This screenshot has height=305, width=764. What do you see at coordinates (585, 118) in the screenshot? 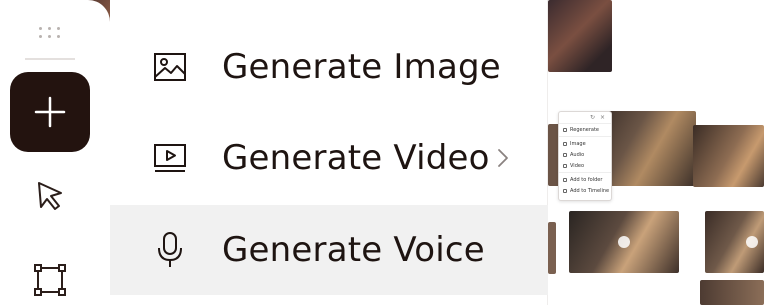
I see `context-menu-header: ↻ ×` at bounding box center [585, 118].